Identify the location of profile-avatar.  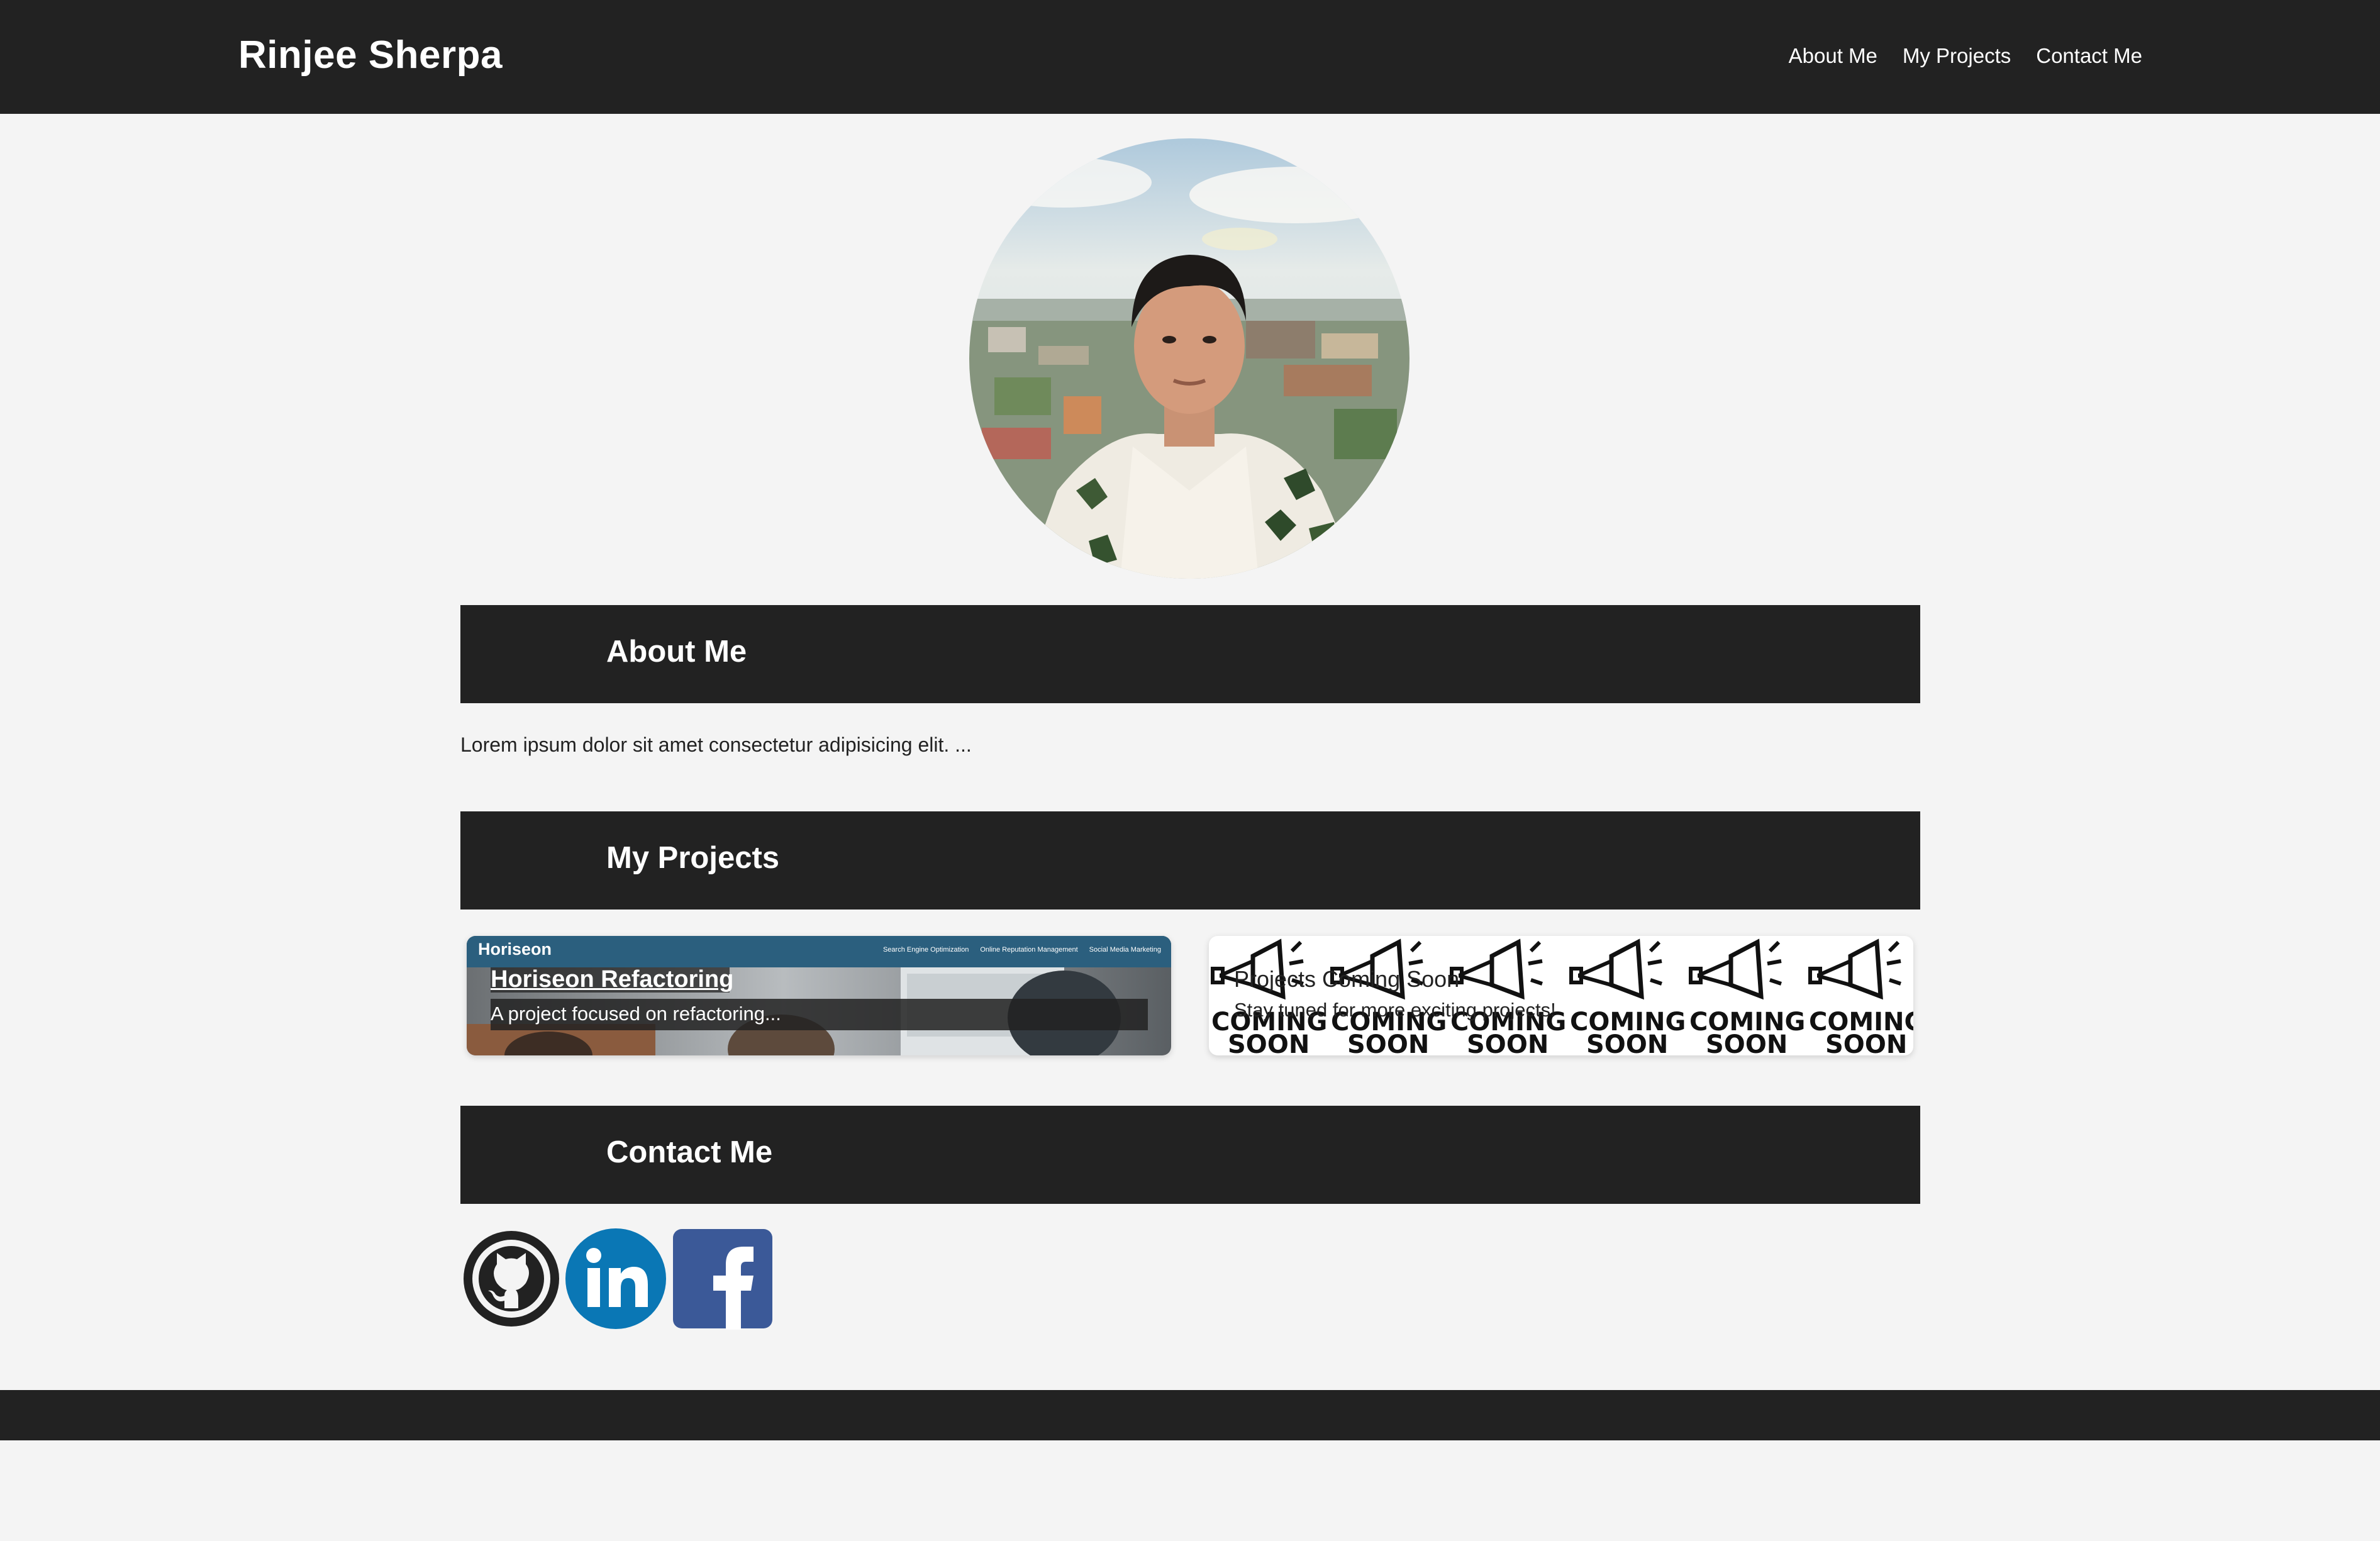
(1189, 358).